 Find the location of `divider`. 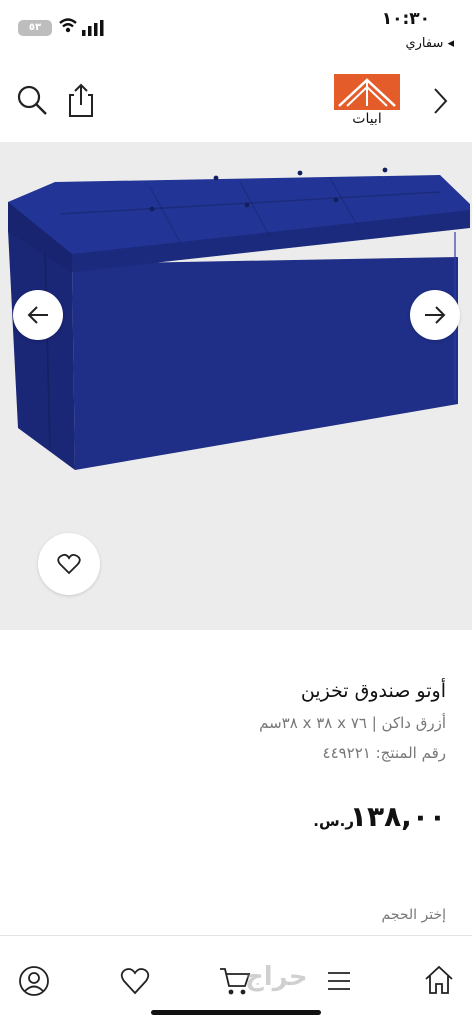

divider is located at coordinates (236, 935).